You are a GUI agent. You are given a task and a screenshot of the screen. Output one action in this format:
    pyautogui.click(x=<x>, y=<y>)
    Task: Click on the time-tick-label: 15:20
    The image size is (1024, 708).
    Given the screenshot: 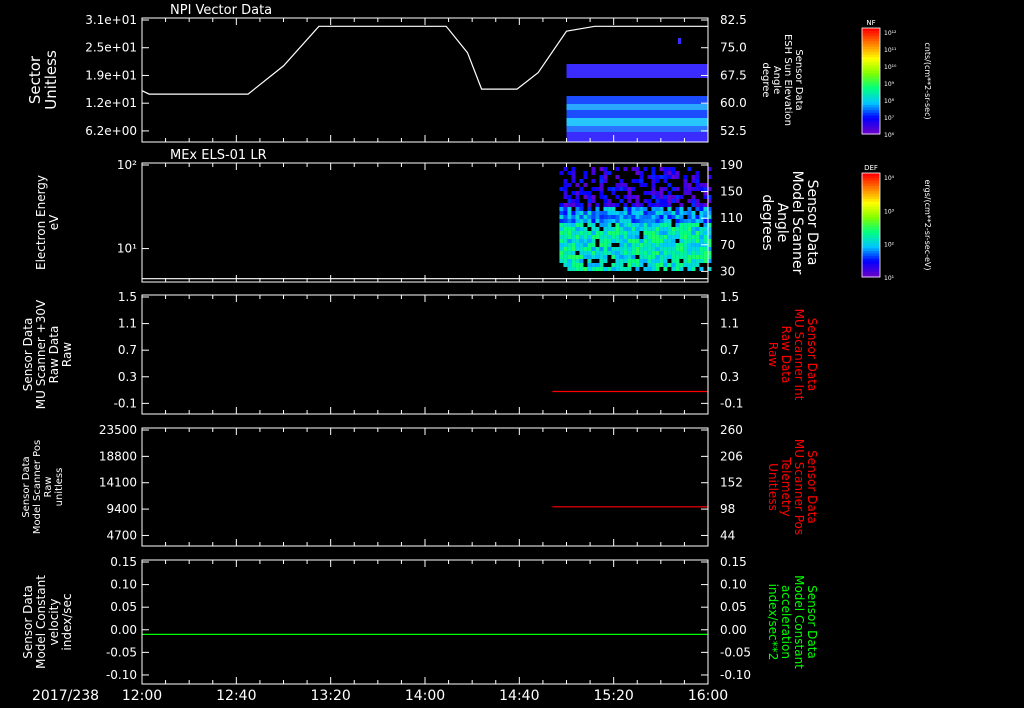 What is the action you would take?
    pyautogui.click(x=613, y=696)
    